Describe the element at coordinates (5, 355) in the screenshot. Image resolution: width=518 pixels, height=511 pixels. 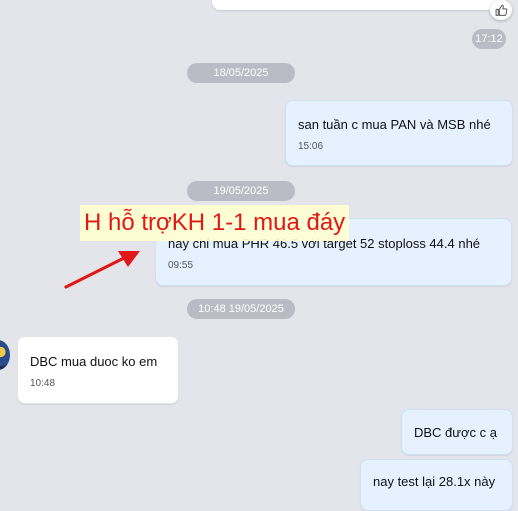
I see `avatar` at that location.